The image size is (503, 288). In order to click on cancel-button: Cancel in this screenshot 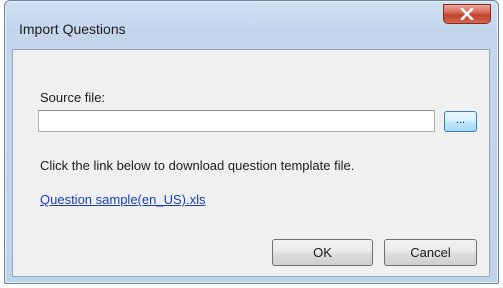, I will do `click(430, 252)`.